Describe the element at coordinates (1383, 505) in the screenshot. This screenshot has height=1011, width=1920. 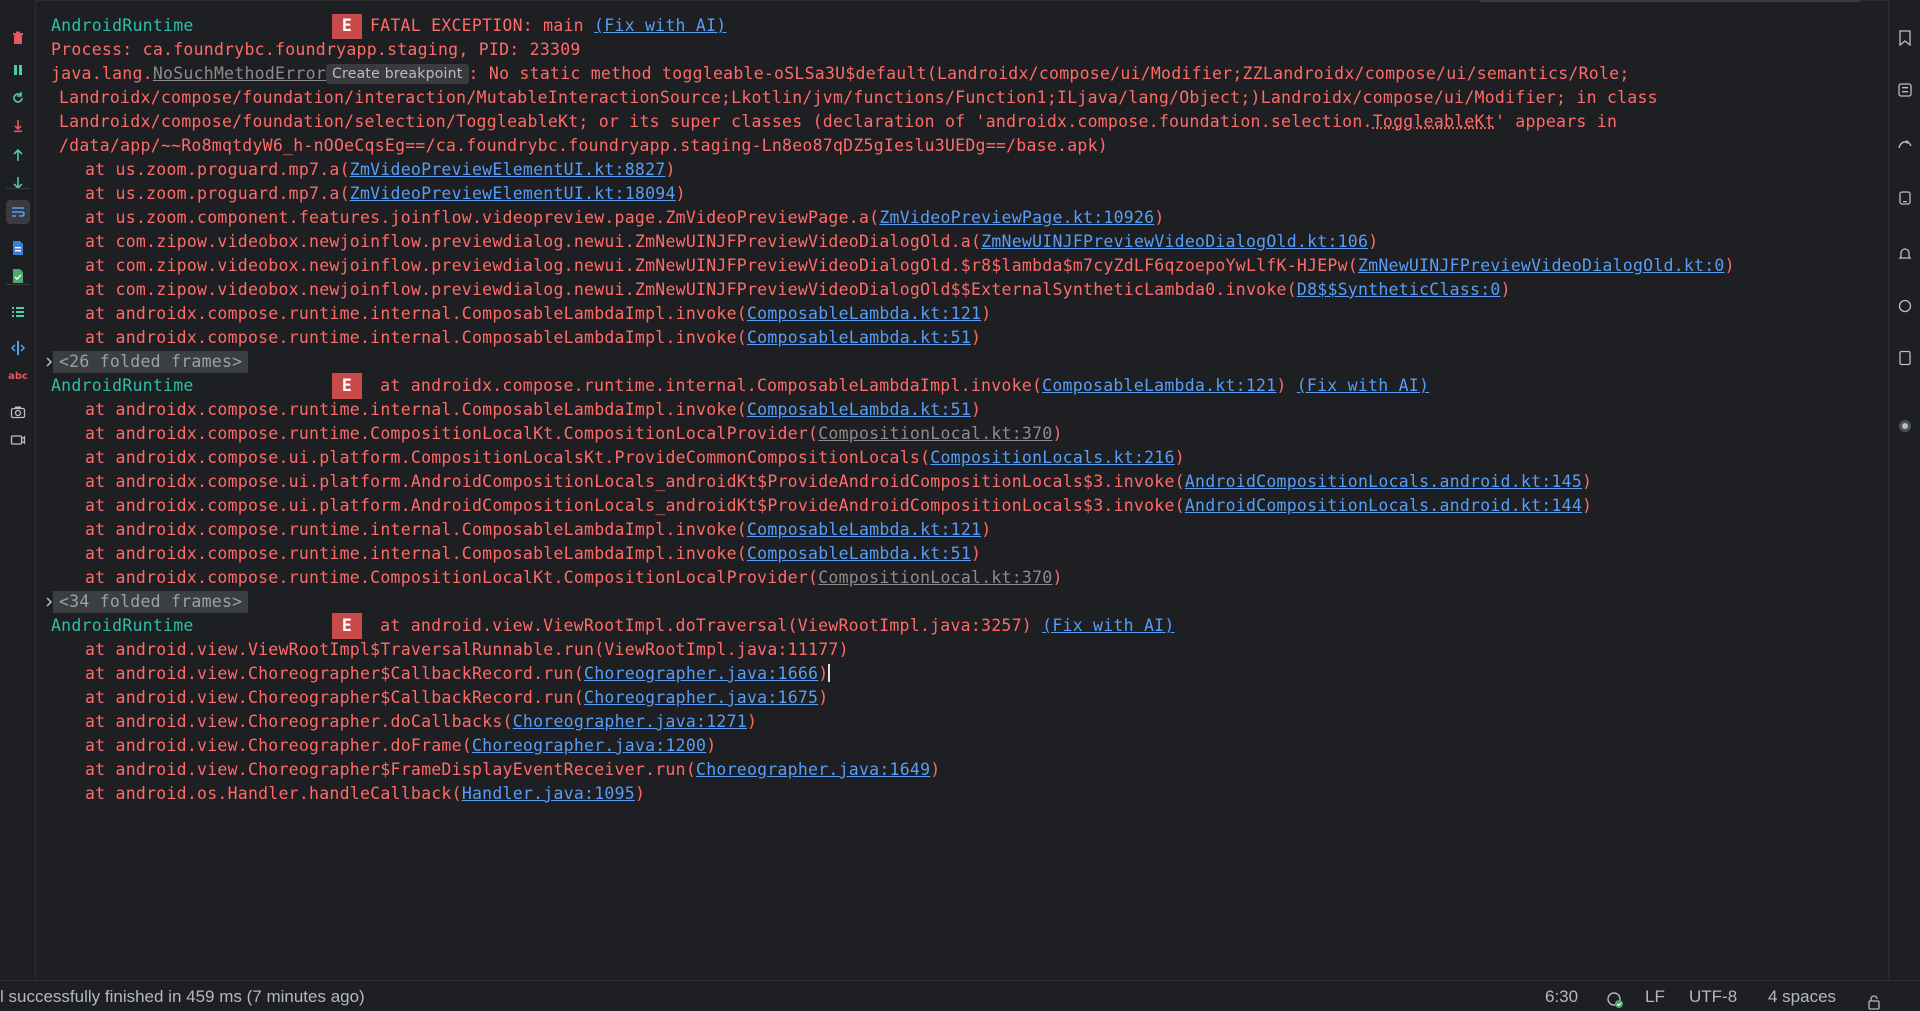
I see `source-link: AndroidCompositionLocals.android.kt:144` at that location.